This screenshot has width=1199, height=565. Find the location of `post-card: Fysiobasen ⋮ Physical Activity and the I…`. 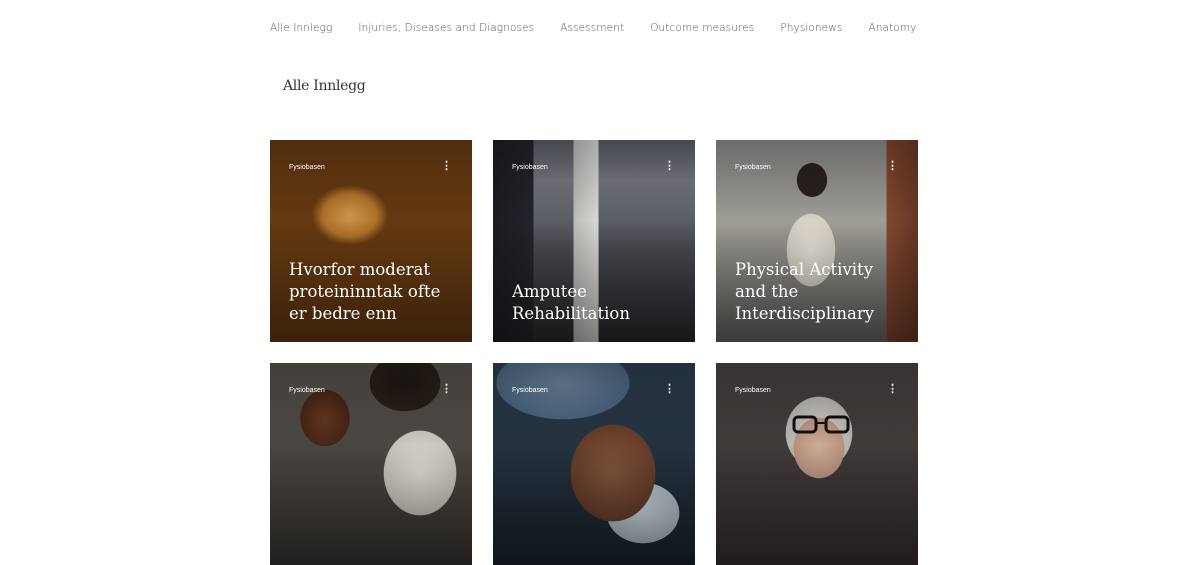

post-card: Fysiobasen ⋮ Physical Activity and the I… is located at coordinates (817, 241).